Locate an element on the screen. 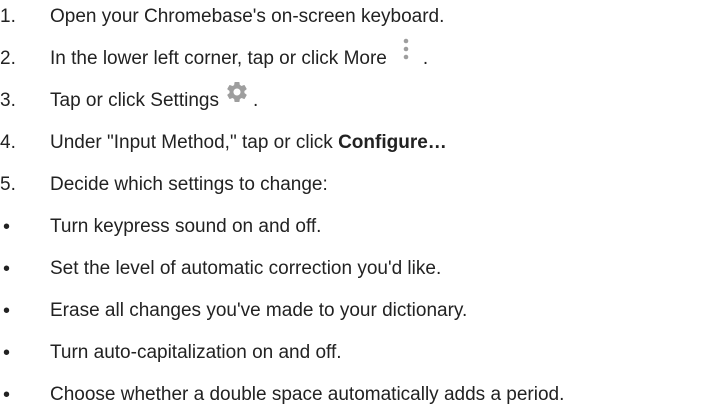 This screenshot has width=701, height=414. step-number: 2. is located at coordinates (8, 58).